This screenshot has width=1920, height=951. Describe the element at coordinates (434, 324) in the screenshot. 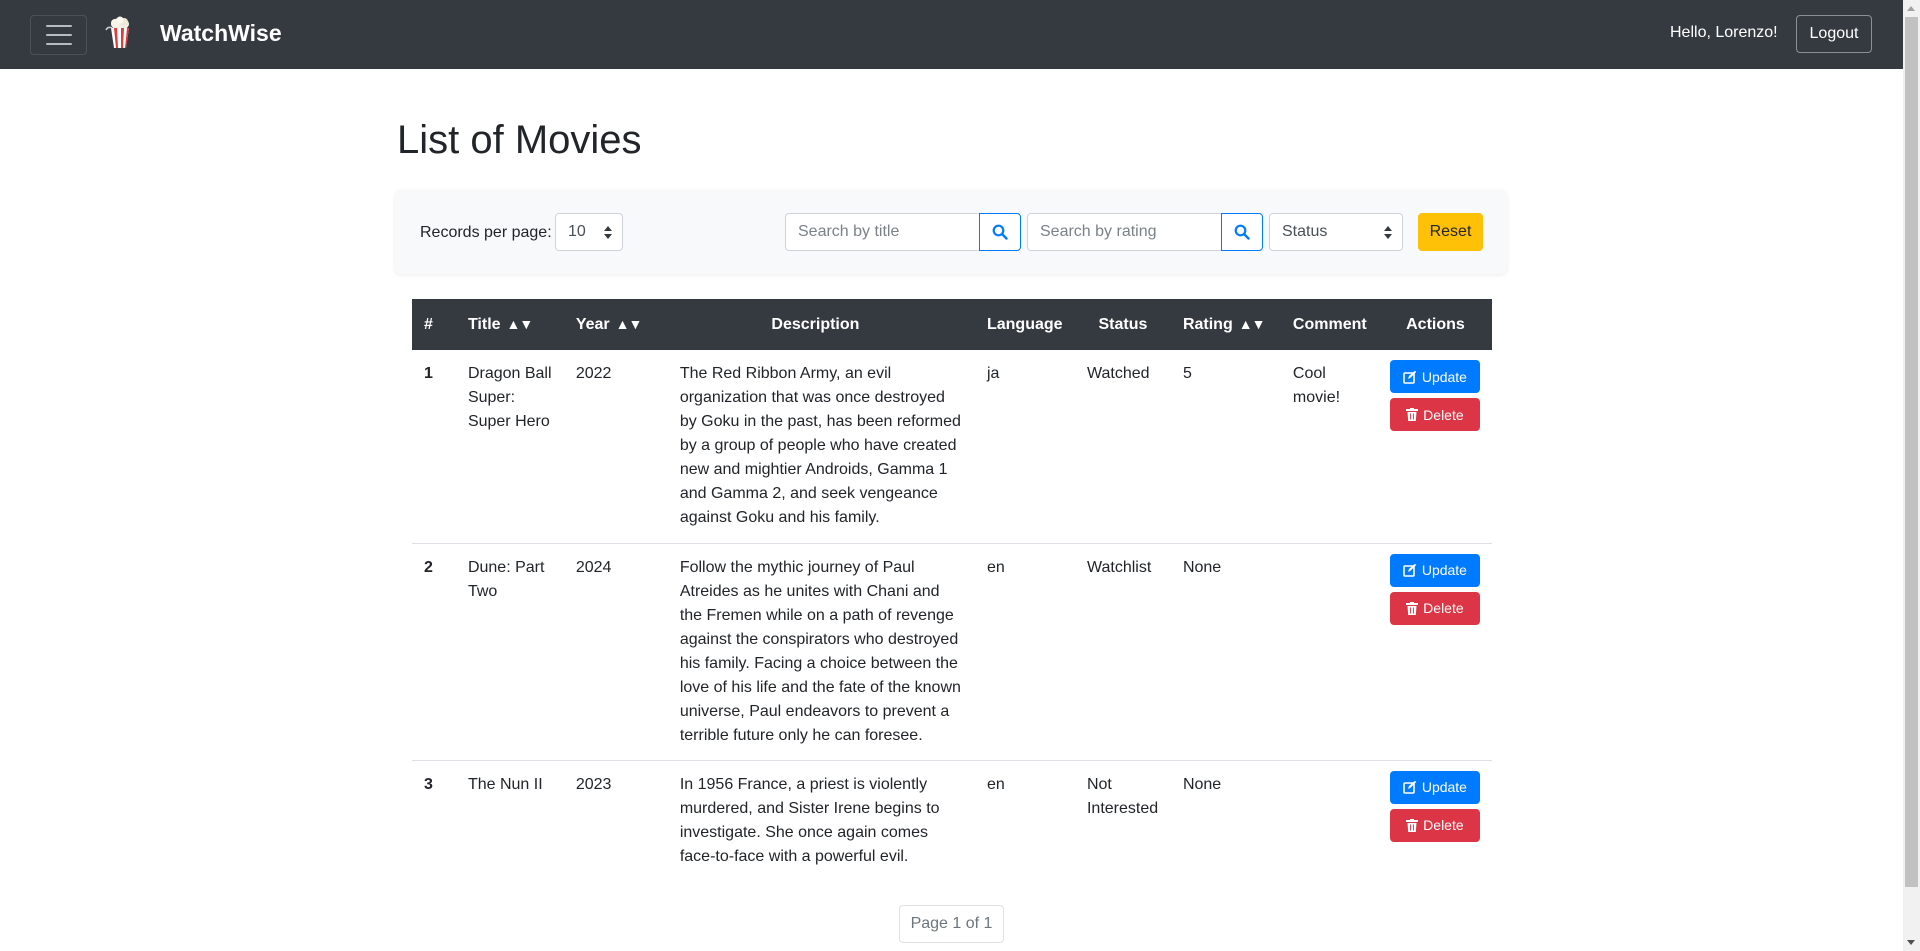

I see `header-num: #` at that location.